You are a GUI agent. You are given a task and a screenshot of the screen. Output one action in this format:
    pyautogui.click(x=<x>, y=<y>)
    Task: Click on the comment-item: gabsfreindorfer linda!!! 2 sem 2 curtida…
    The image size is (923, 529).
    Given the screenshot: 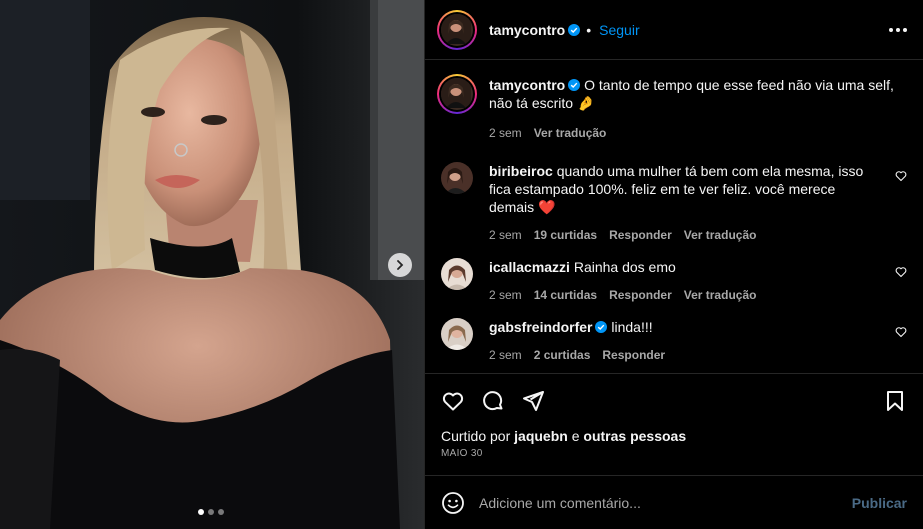 What is the action you would take?
    pyautogui.click(x=672, y=341)
    